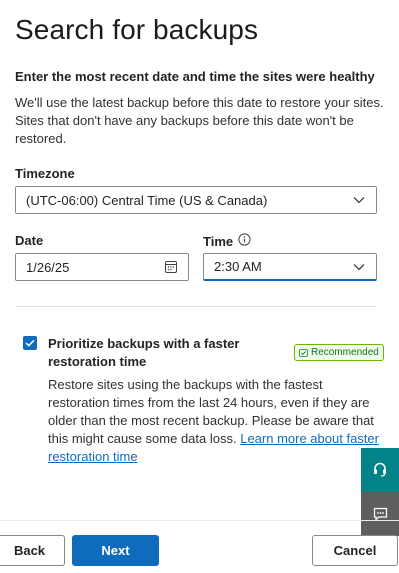 This screenshot has height=573, width=399. I want to click on help-button, so click(380, 470).